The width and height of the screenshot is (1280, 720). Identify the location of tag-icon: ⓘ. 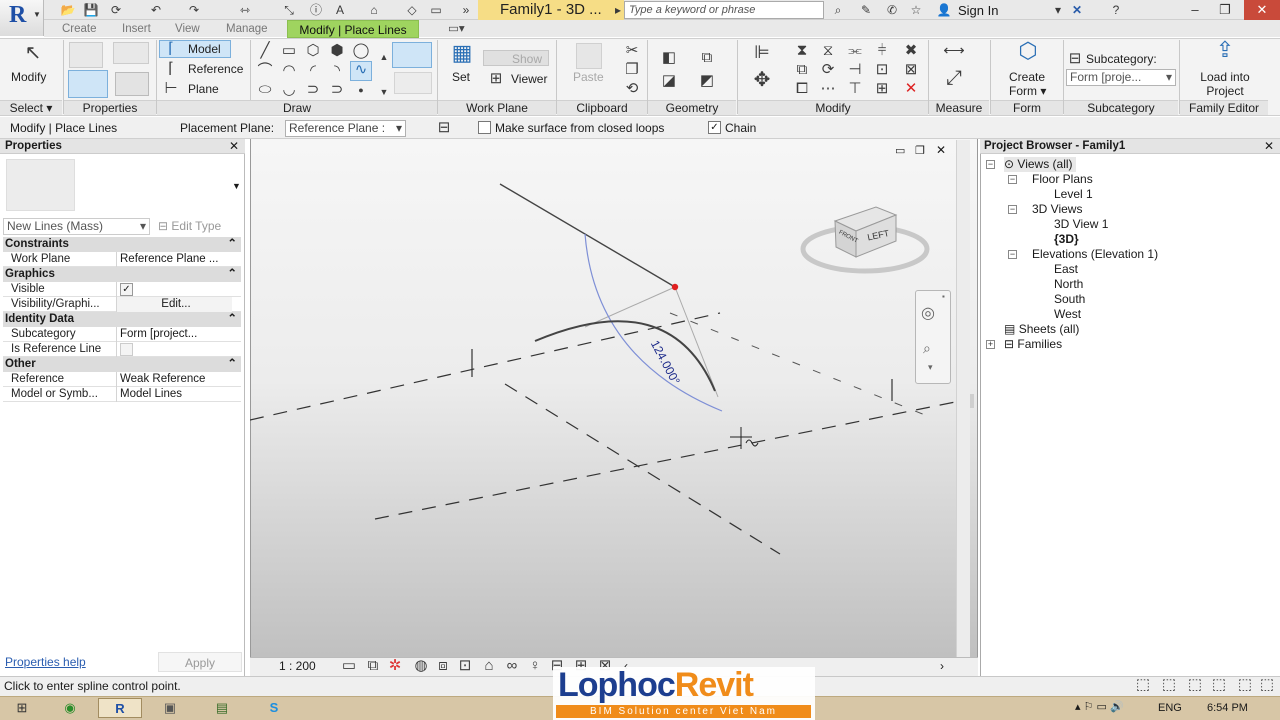
(316, 10).